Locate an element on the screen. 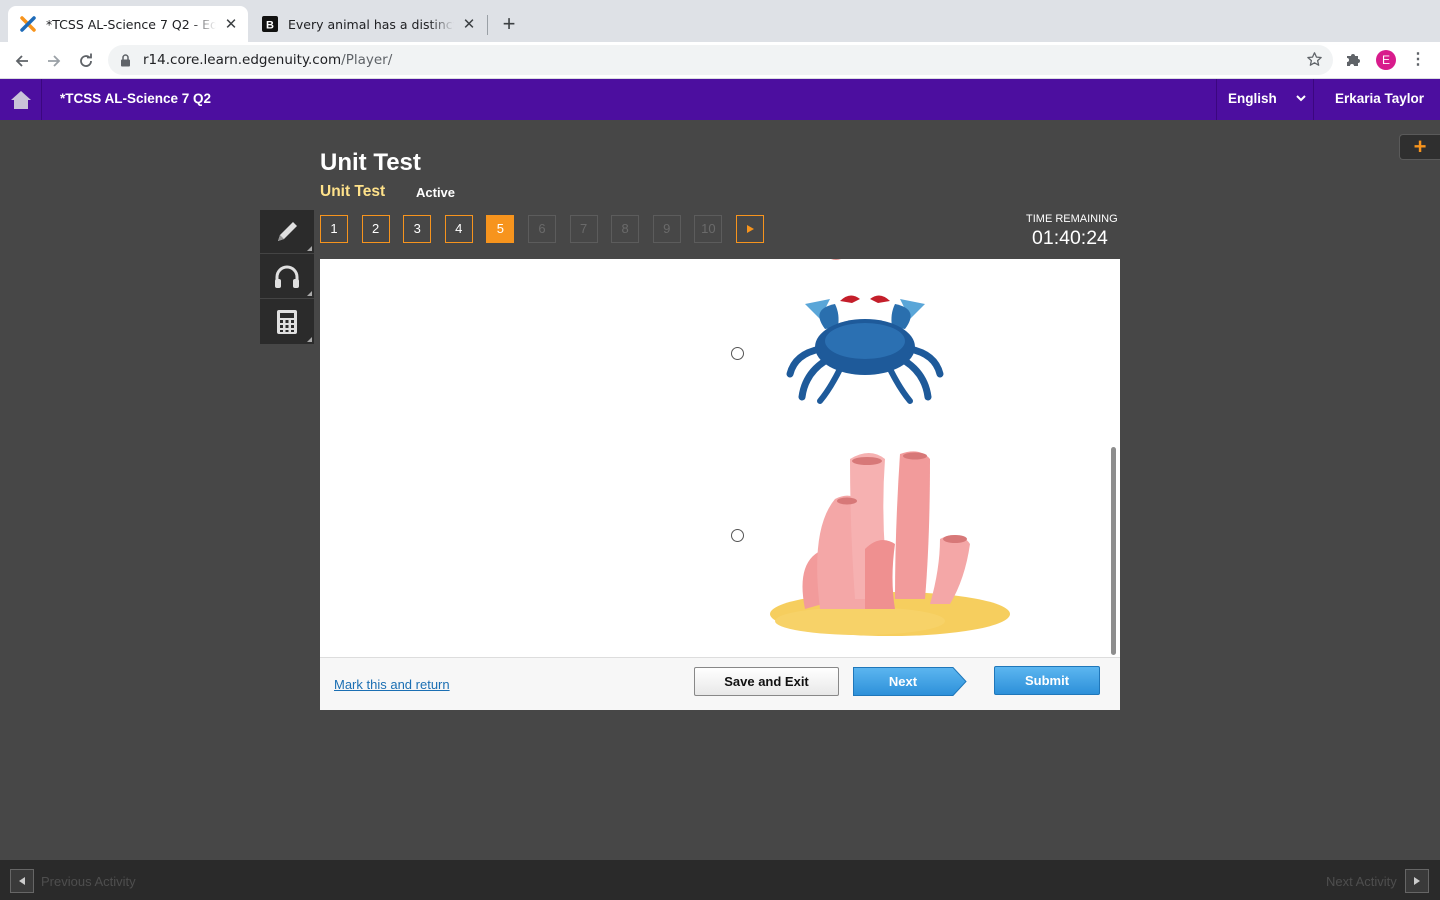 This screenshot has height=900, width=1440. bookmark-star-icon is located at coordinates (1314, 61).